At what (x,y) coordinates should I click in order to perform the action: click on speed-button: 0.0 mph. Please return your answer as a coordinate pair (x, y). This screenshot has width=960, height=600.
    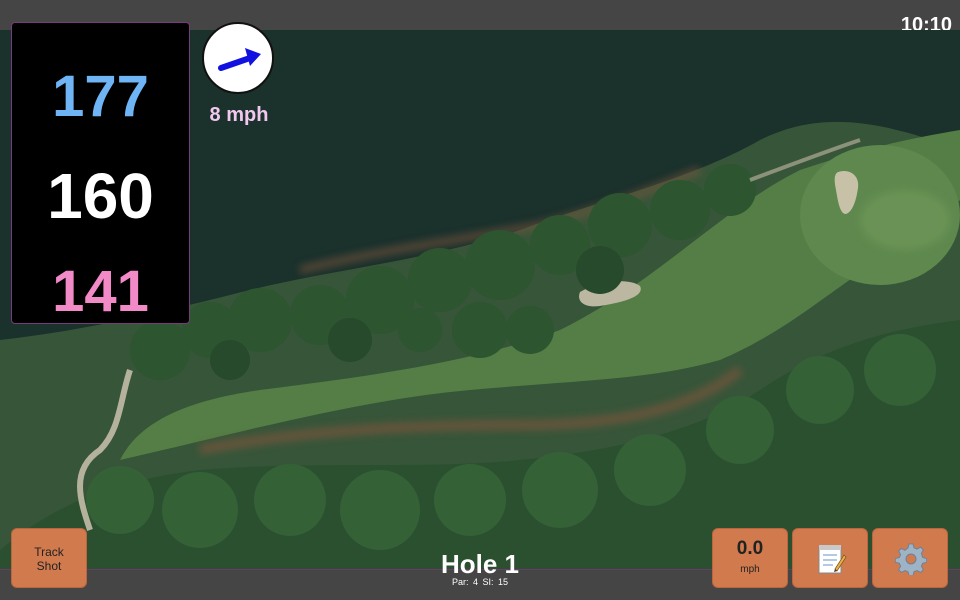
    Looking at the image, I should click on (750, 558).